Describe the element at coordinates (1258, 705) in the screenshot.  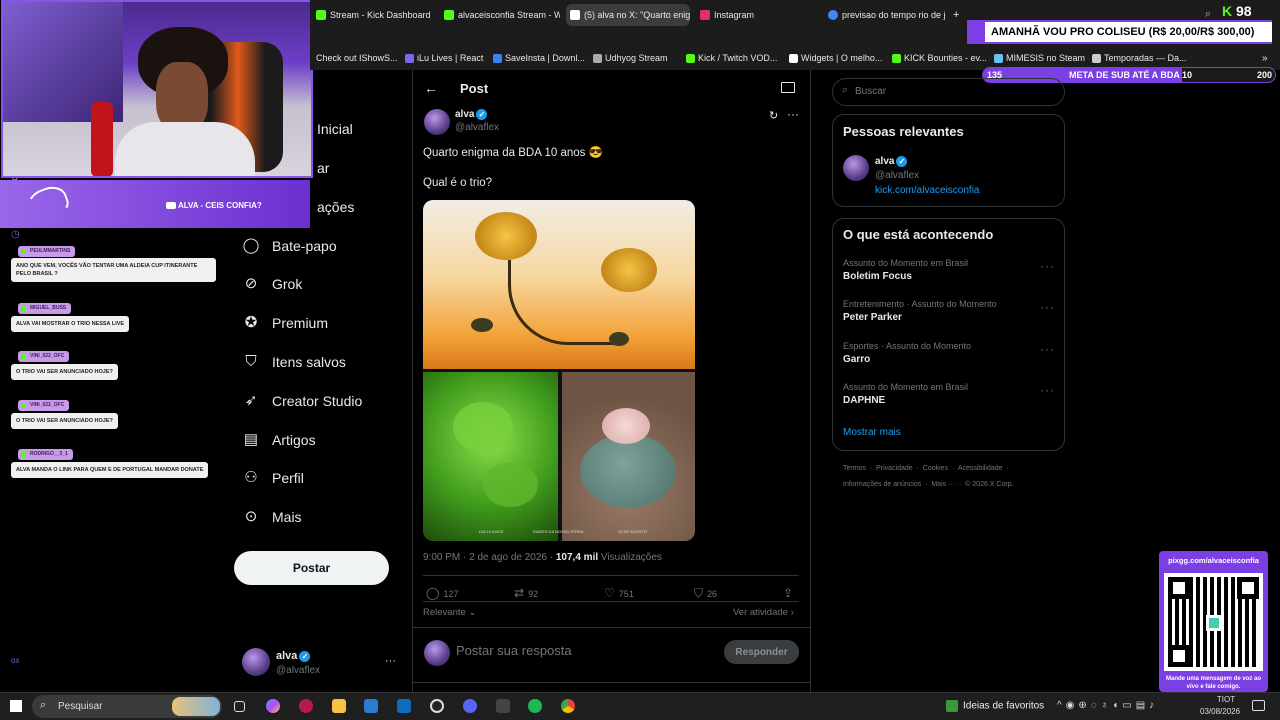
I see `notifications-icon` at that location.